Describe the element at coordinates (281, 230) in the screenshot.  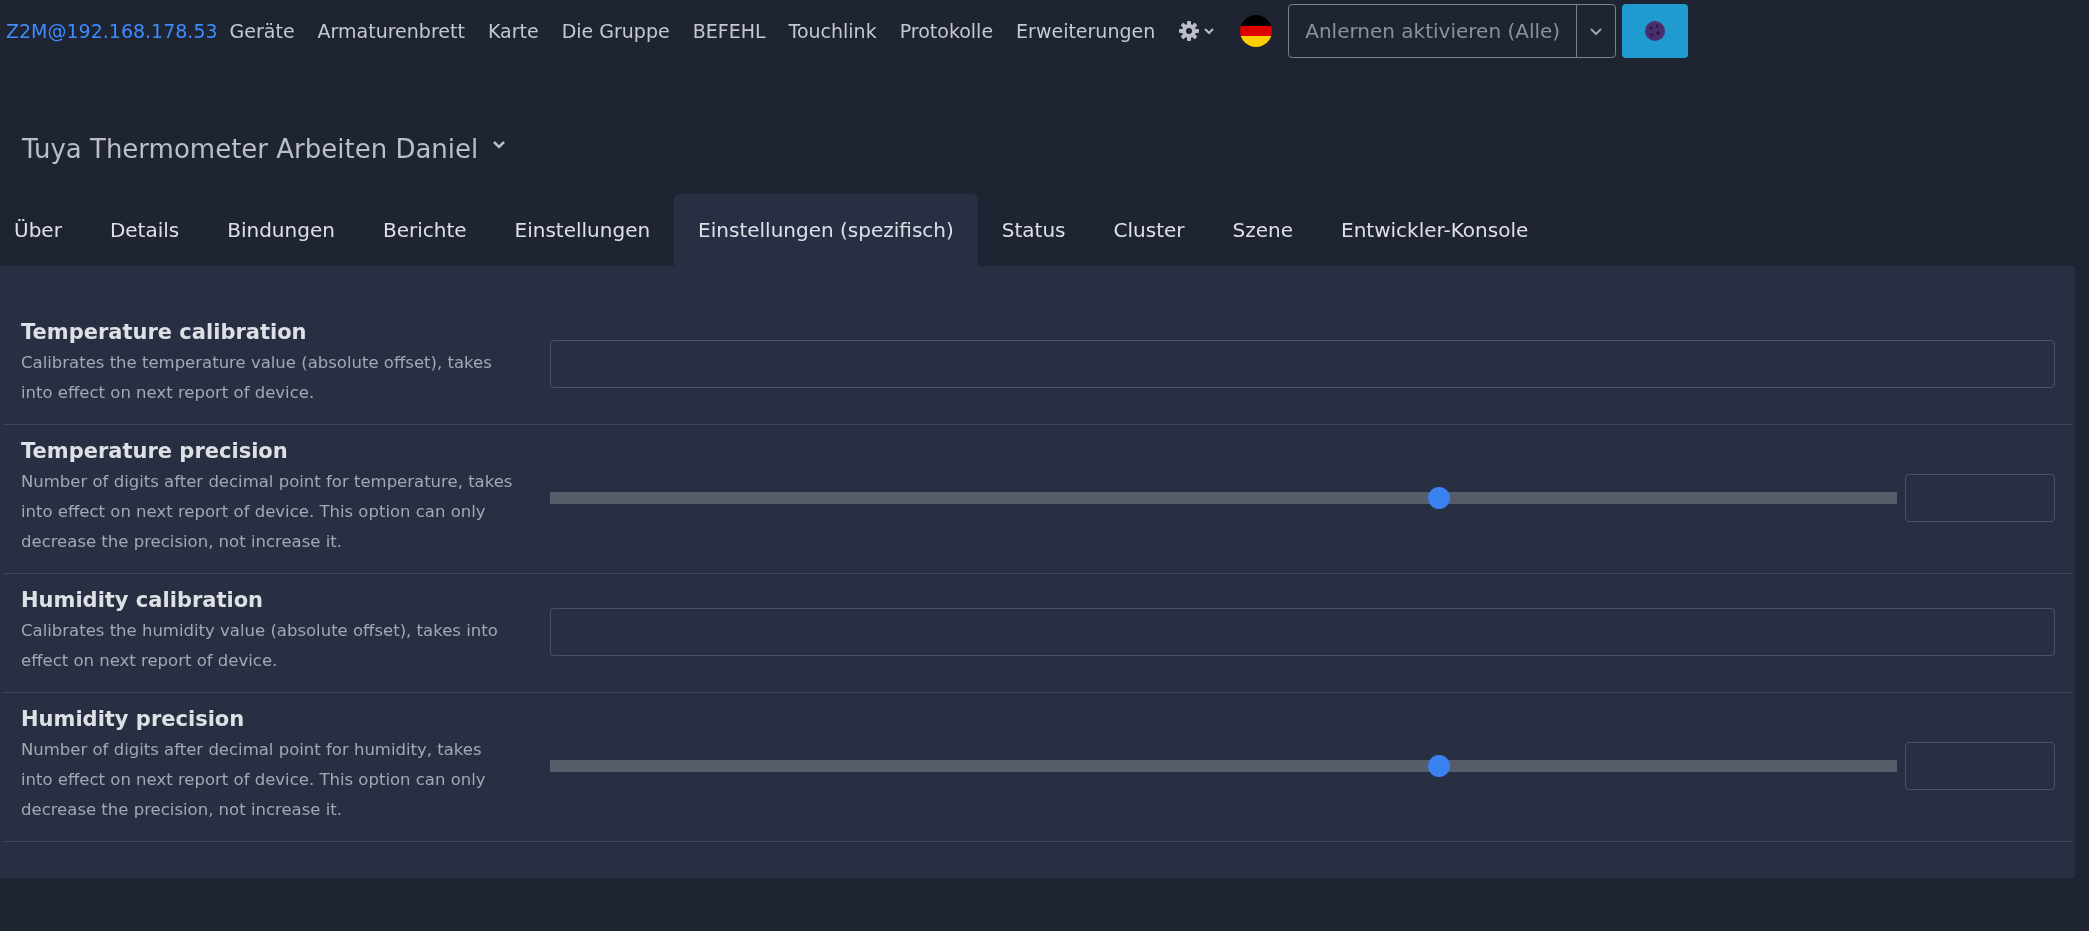
I see `tab: Bindungen` at that location.